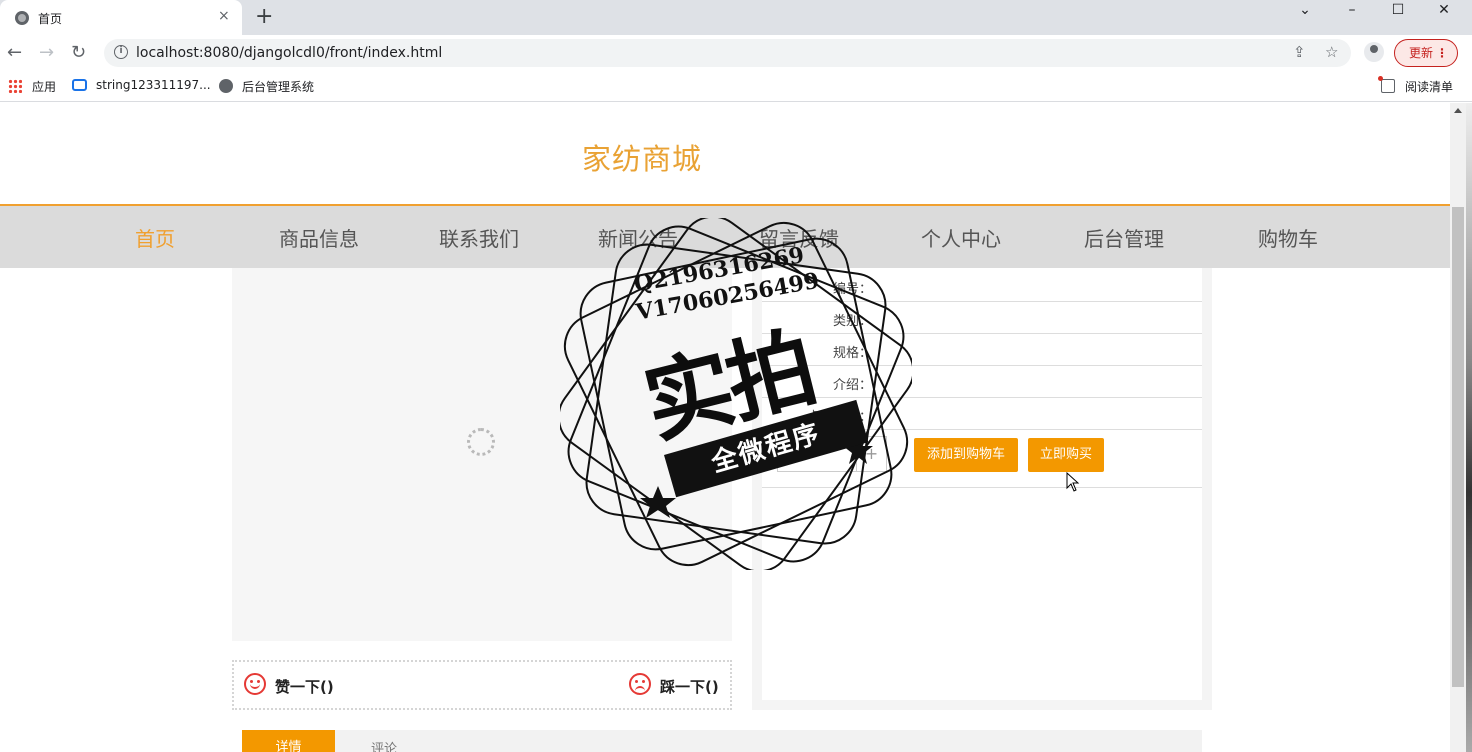 The image size is (1472, 752). What do you see at coordinates (482, 685) in the screenshot?
I see `vote-box: 赞一下() 踩一下()` at bounding box center [482, 685].